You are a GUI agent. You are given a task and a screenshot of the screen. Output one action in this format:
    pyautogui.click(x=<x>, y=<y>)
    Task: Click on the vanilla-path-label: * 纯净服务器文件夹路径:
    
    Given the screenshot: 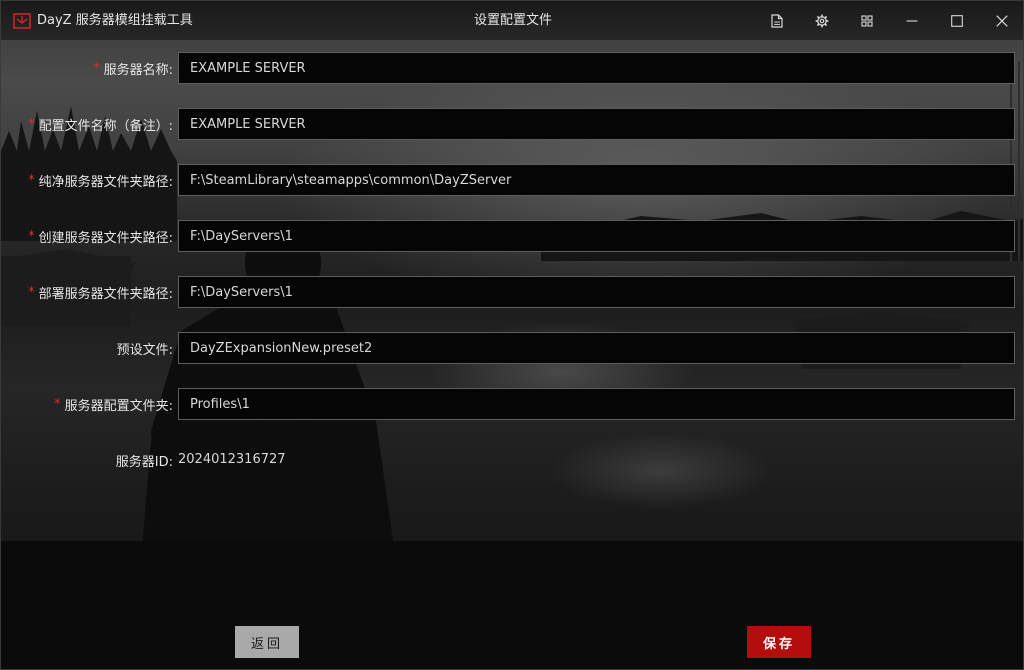 What is the action you would take?
    pyautogui.click(x=100, y=181)
    